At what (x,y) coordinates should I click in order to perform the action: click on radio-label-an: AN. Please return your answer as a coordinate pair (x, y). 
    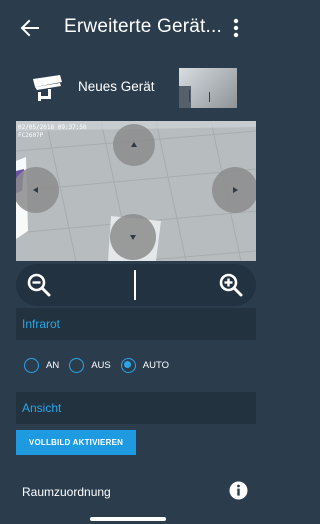
    Looking at the image, I should click on (53, 365).